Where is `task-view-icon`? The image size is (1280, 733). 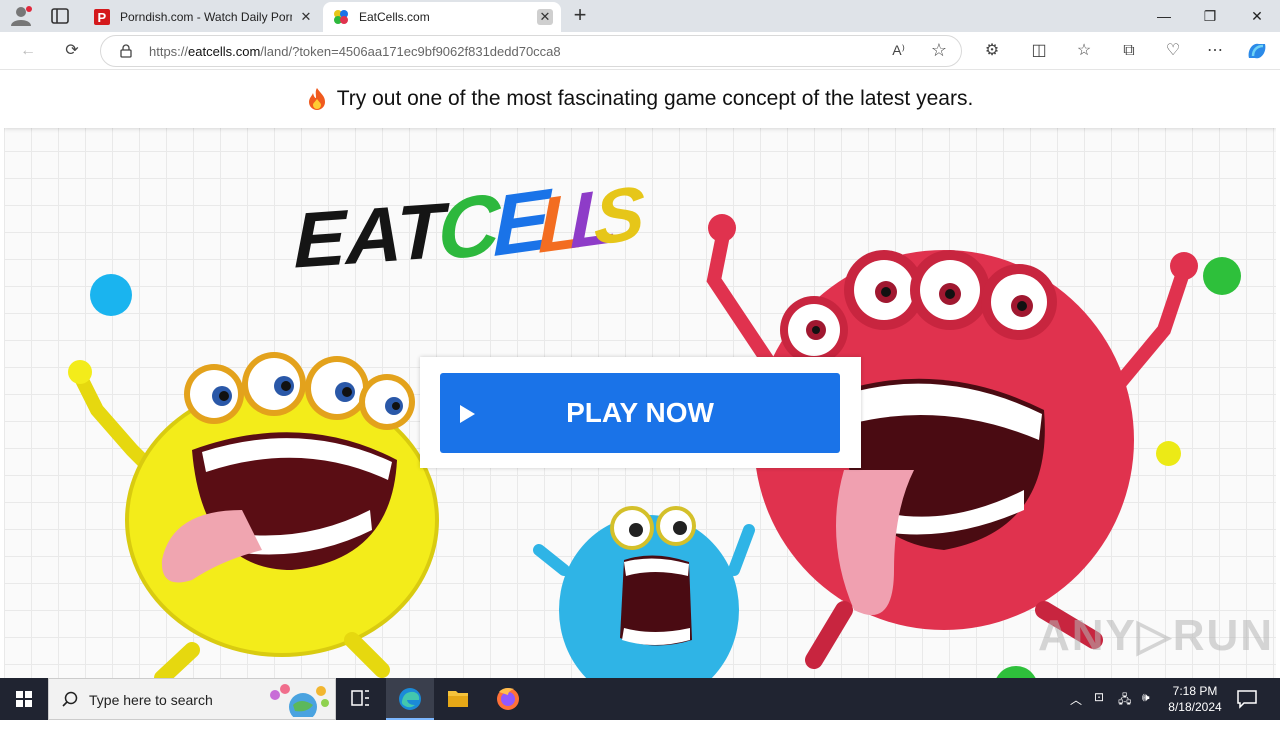
task-view-icon is located at coordinates (360, 699).